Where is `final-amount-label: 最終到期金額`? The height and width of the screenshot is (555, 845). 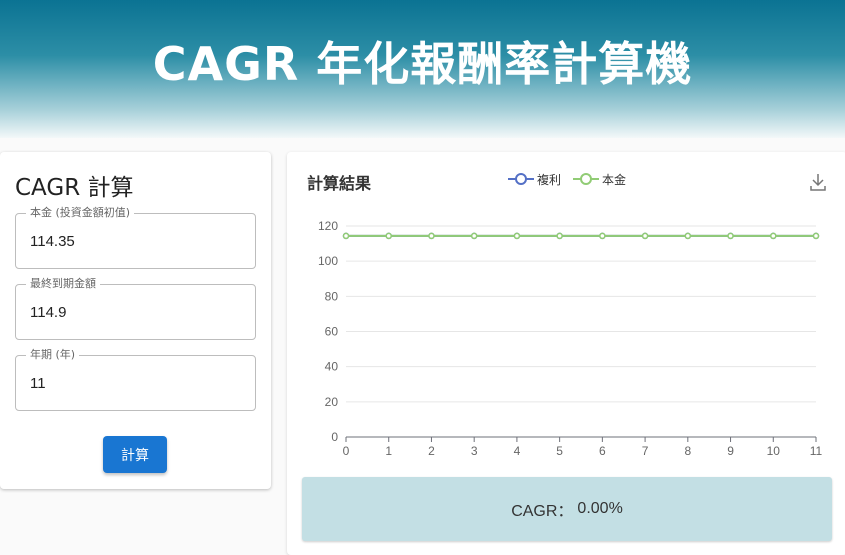 final-amount-label: 最終到期金額 is located at coordinates (63, 284).